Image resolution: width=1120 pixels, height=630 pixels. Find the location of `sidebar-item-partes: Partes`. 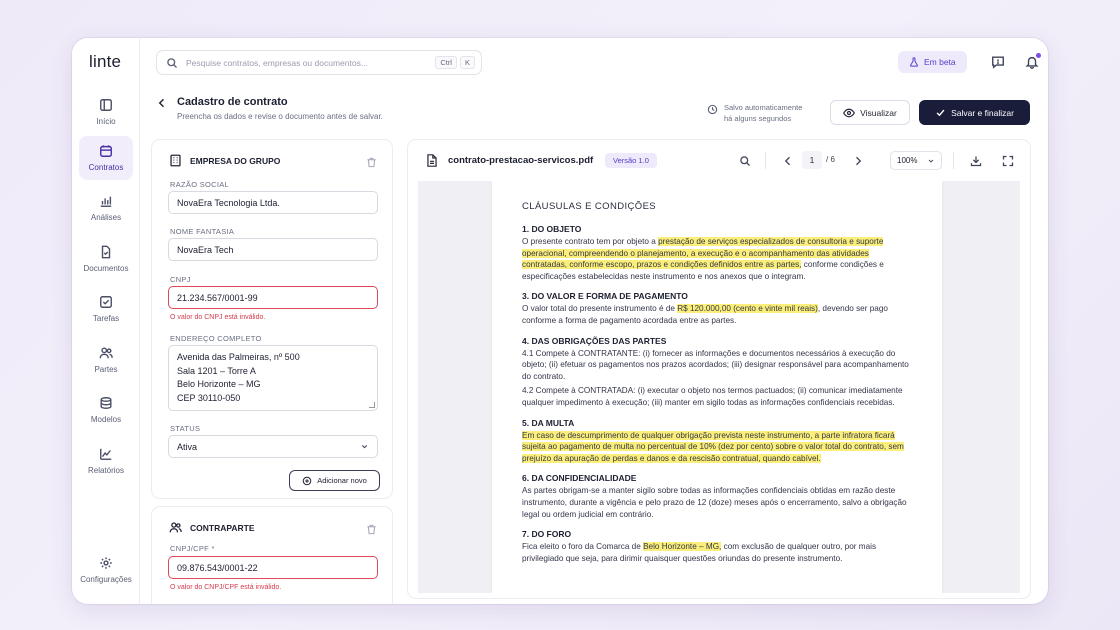

sidebar-item-partes: Partes is located at coordinates (106, 360).